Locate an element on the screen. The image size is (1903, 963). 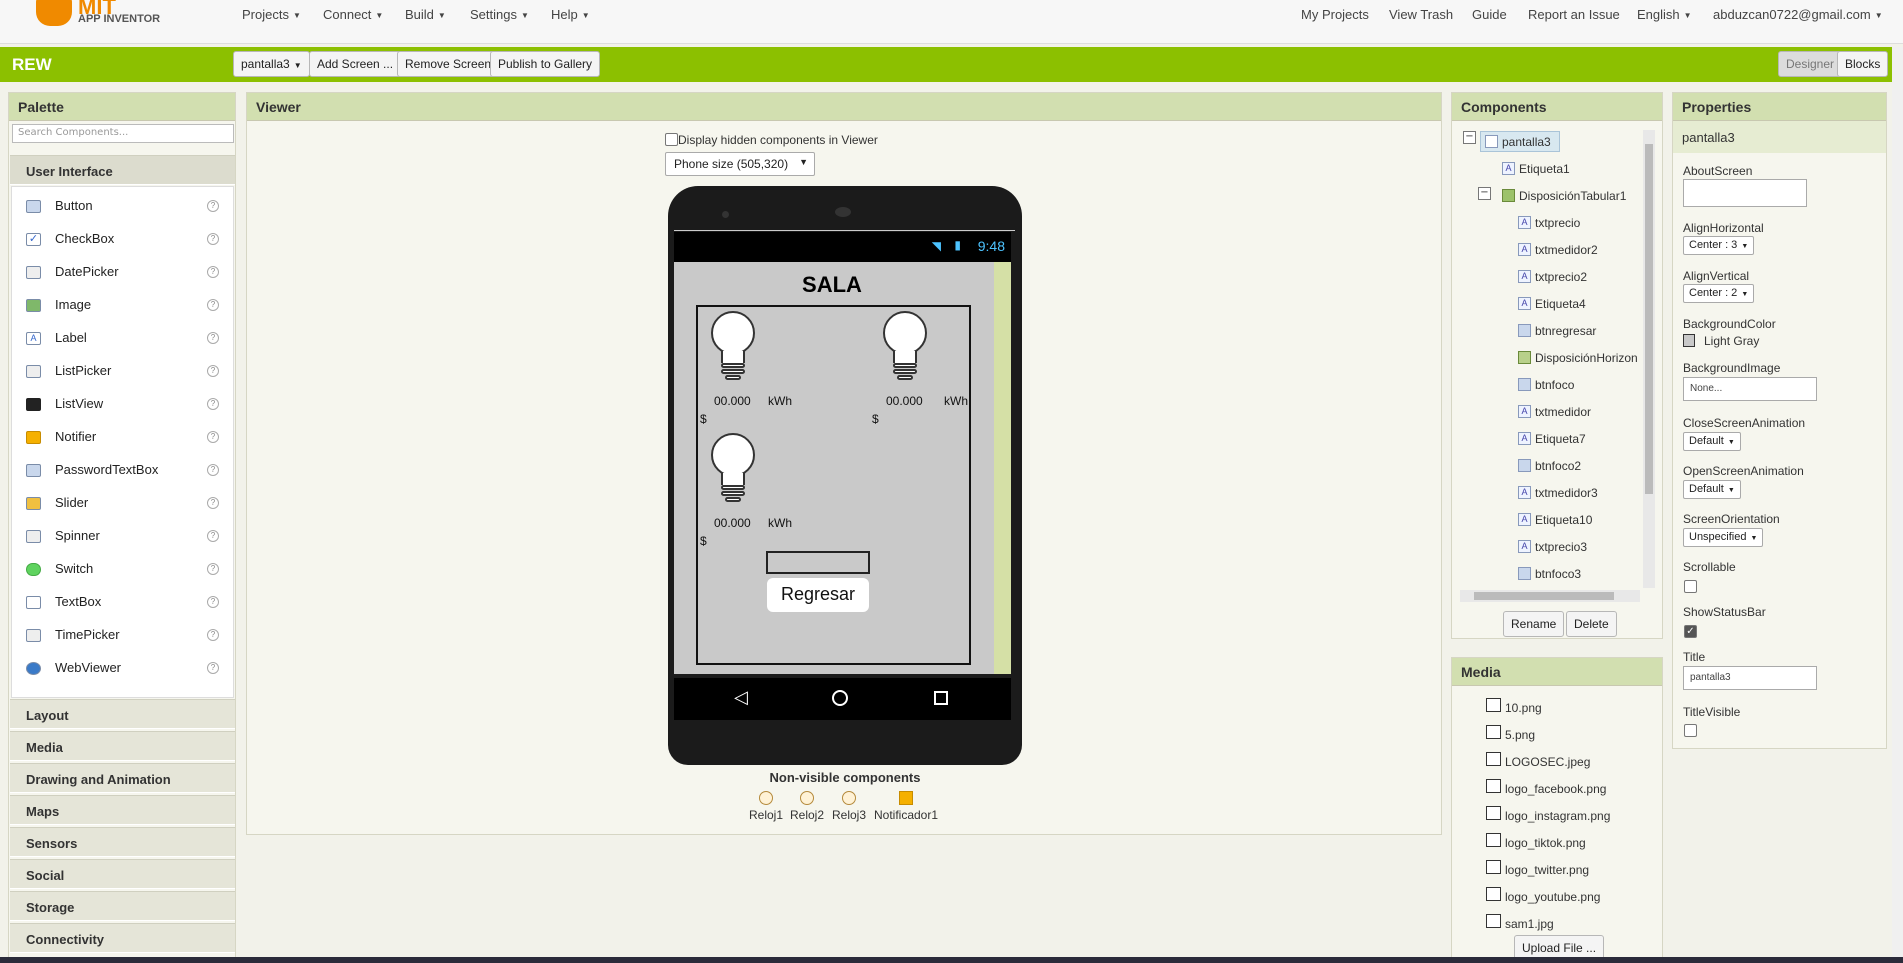
tree-item: btnfoco is located at coordinates (1546, 385).